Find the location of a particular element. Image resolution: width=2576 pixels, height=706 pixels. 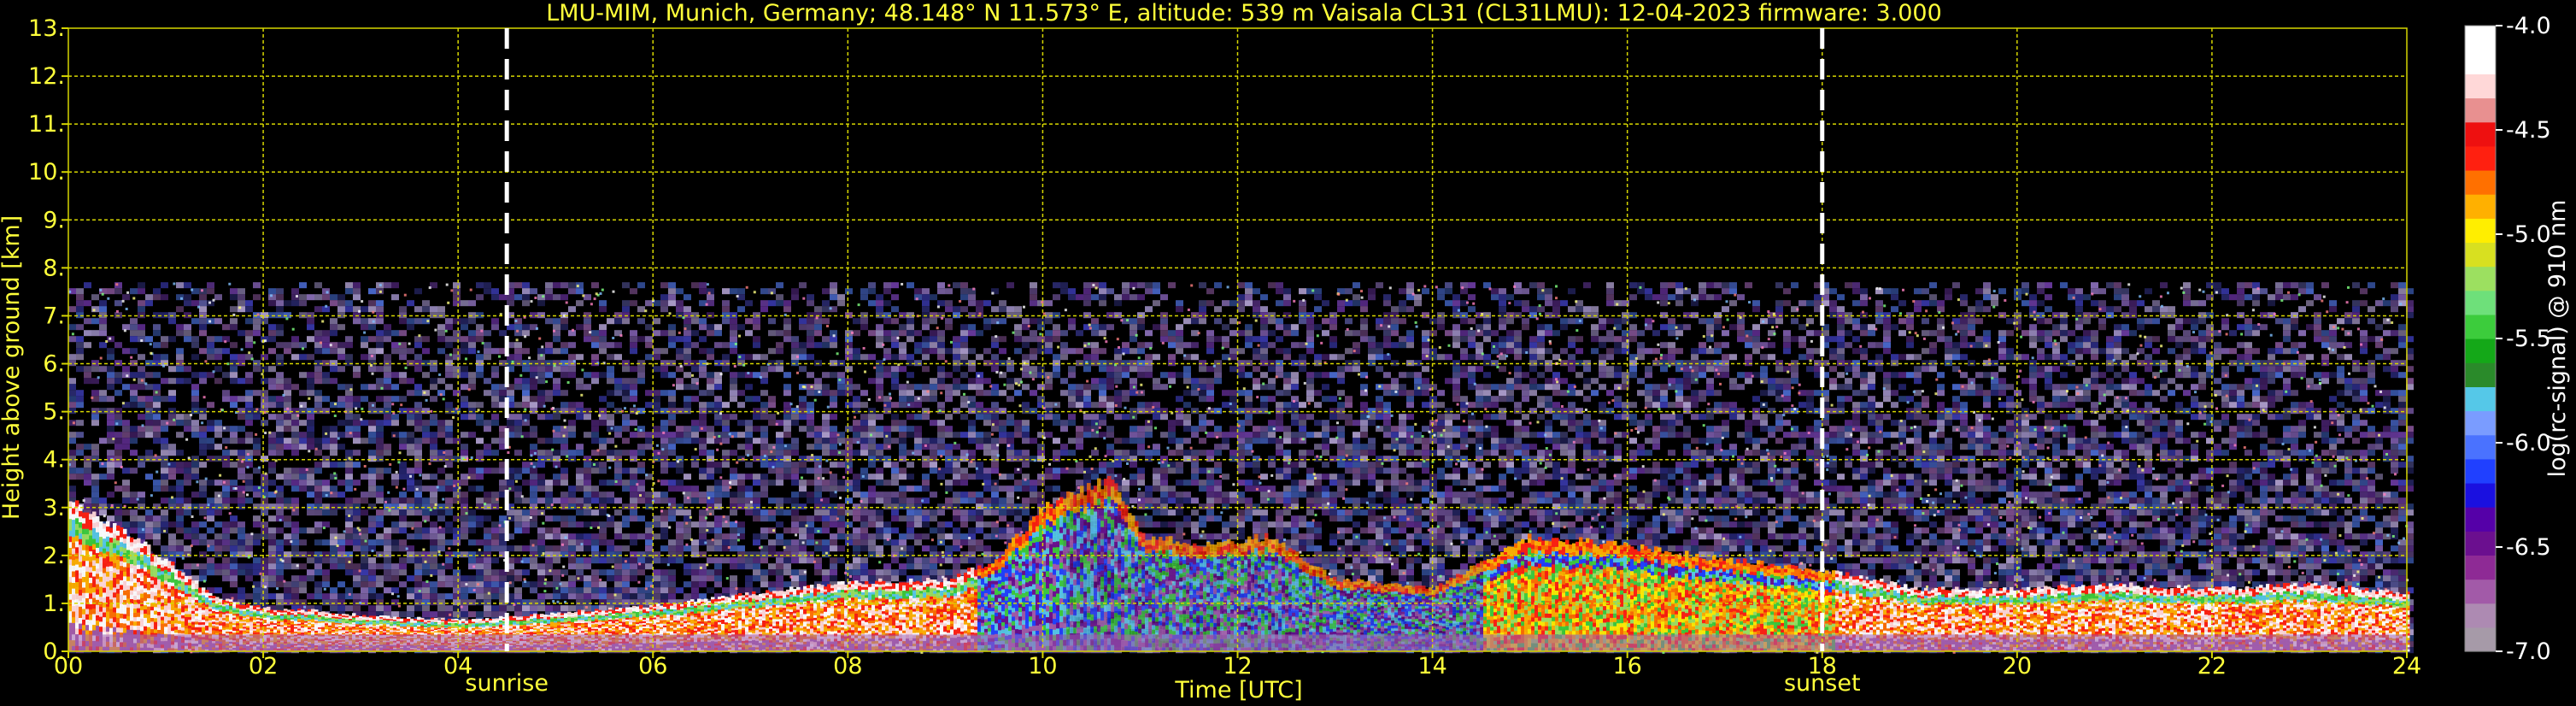

colorbar-label: log(rc-signal) @ 910 nm is located at coordinates (2557, 339).